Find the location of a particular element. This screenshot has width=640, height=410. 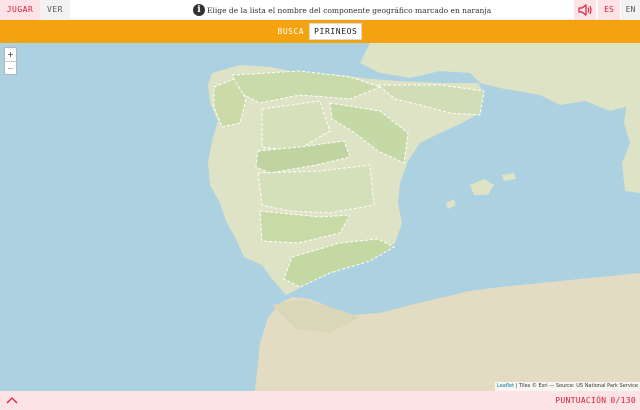

info-icon: i is located at coordinates (199, 10).